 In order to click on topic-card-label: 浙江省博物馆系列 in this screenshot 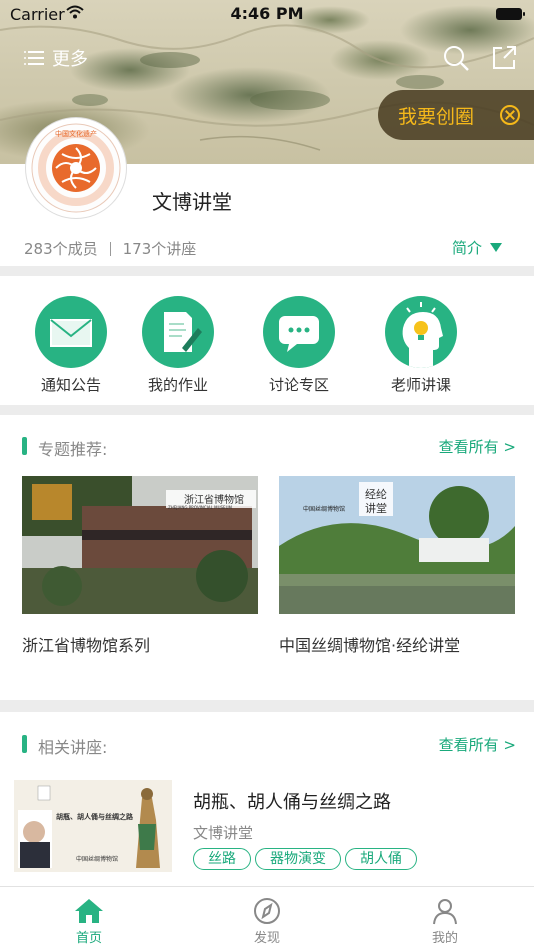, I will do `click(86, 645)`.